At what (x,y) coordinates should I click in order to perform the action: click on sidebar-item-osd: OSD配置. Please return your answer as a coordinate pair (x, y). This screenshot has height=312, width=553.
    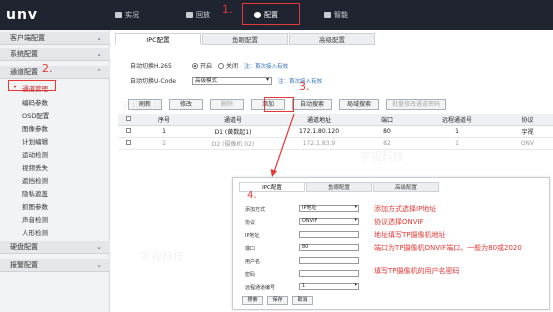
    Looking at the image, I should click on (35, 115).